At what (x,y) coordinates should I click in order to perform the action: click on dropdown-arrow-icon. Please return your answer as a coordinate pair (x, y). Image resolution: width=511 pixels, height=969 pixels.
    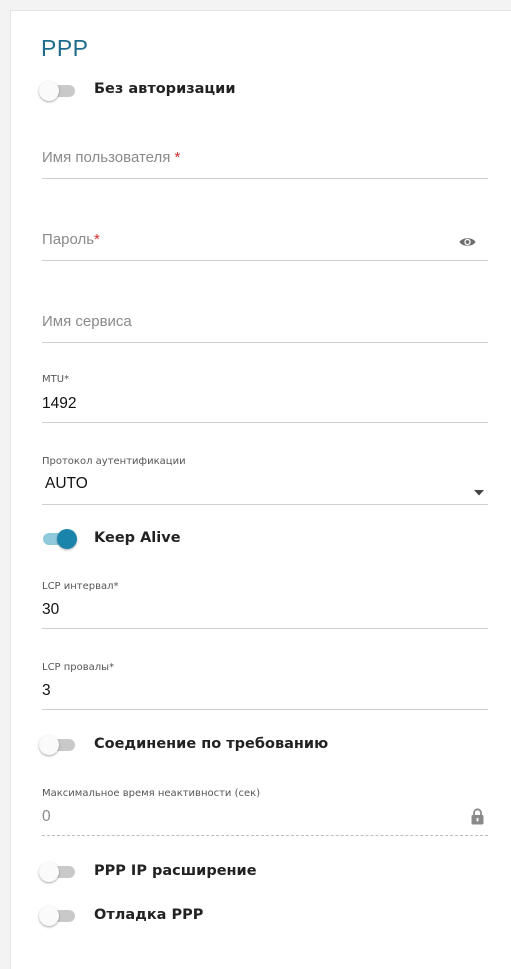
    Looking at the image, I should click on (479, 492).